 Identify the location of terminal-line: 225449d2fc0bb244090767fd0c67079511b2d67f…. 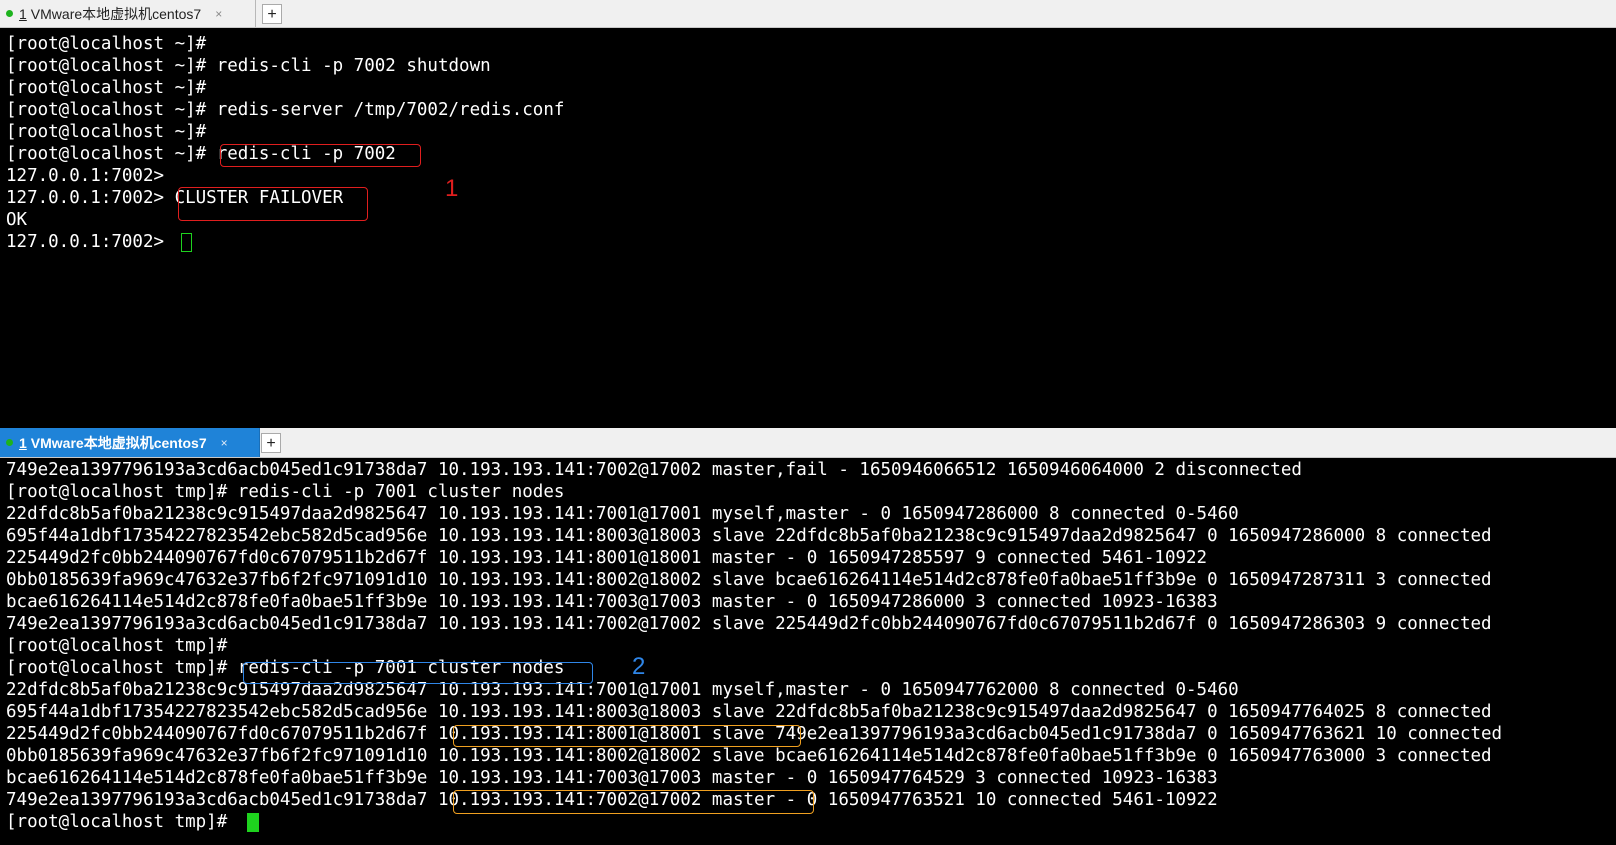
(607, 558).